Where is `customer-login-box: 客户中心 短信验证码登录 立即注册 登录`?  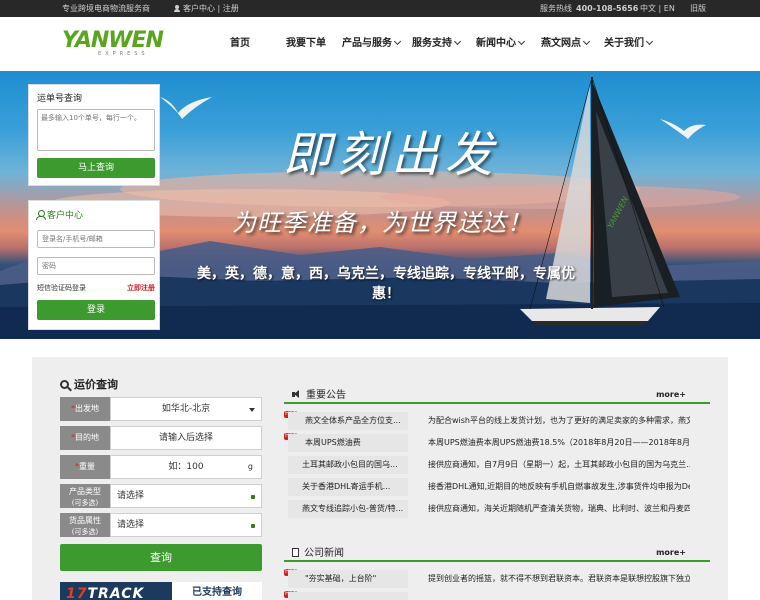 customer-login-box: 客户中心 短信验证码登录 立即注册 登录 is located at coordinates (94, 265).